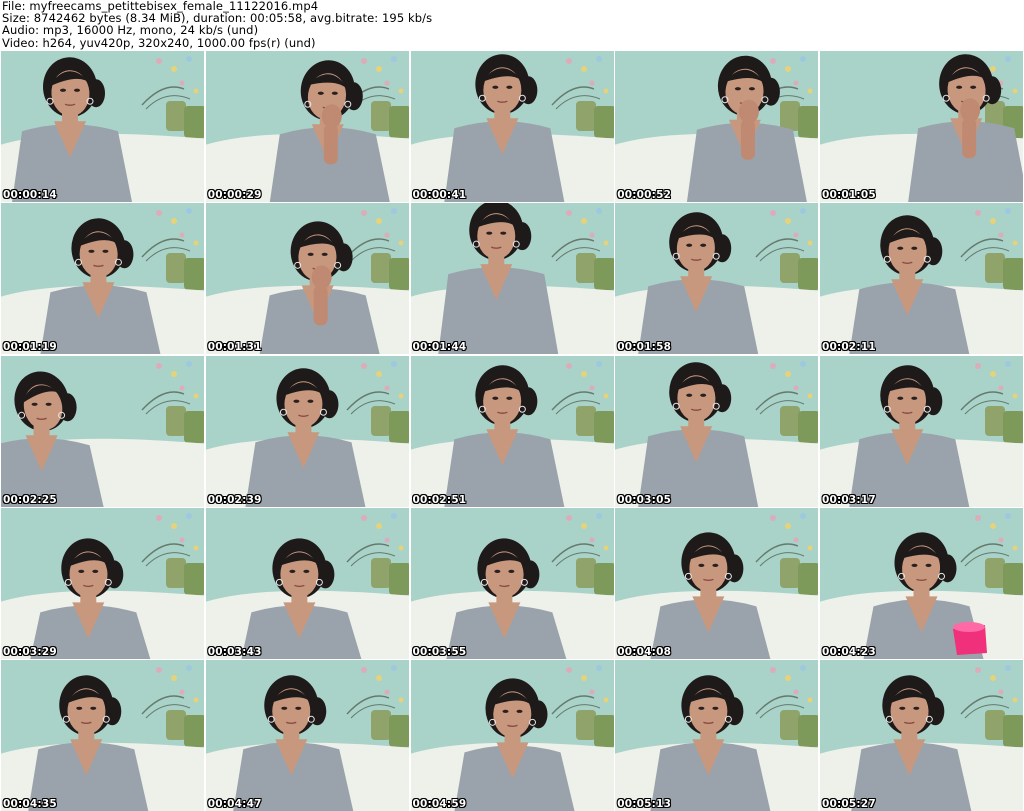 This screenshot has width=1024, height=811. I want to click on video-thumbnail: 00:02:39, so click(307, 431).